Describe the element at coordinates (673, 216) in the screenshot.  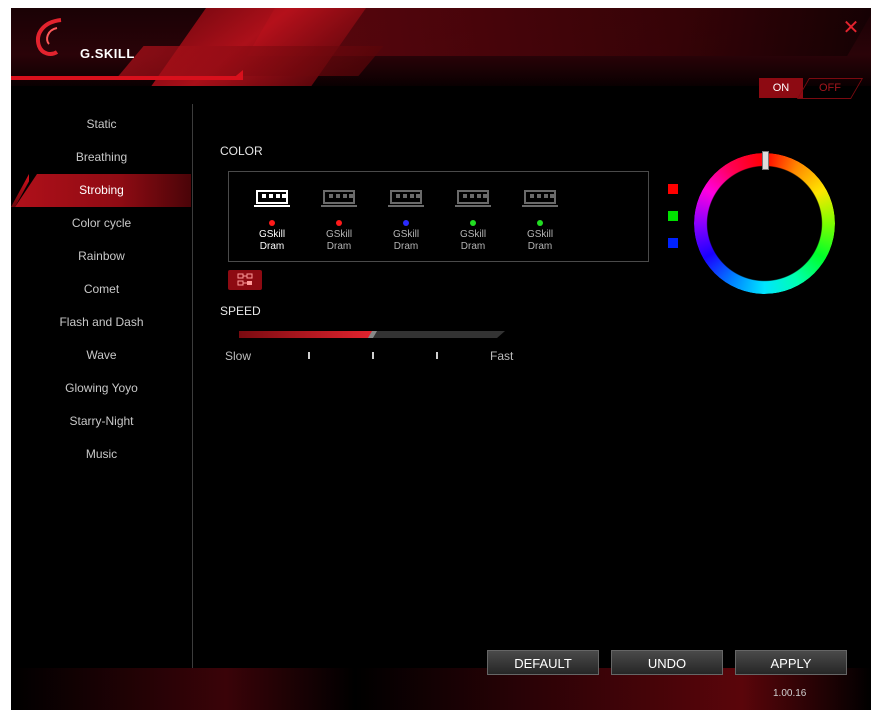
I see `green-swatch` at that location.